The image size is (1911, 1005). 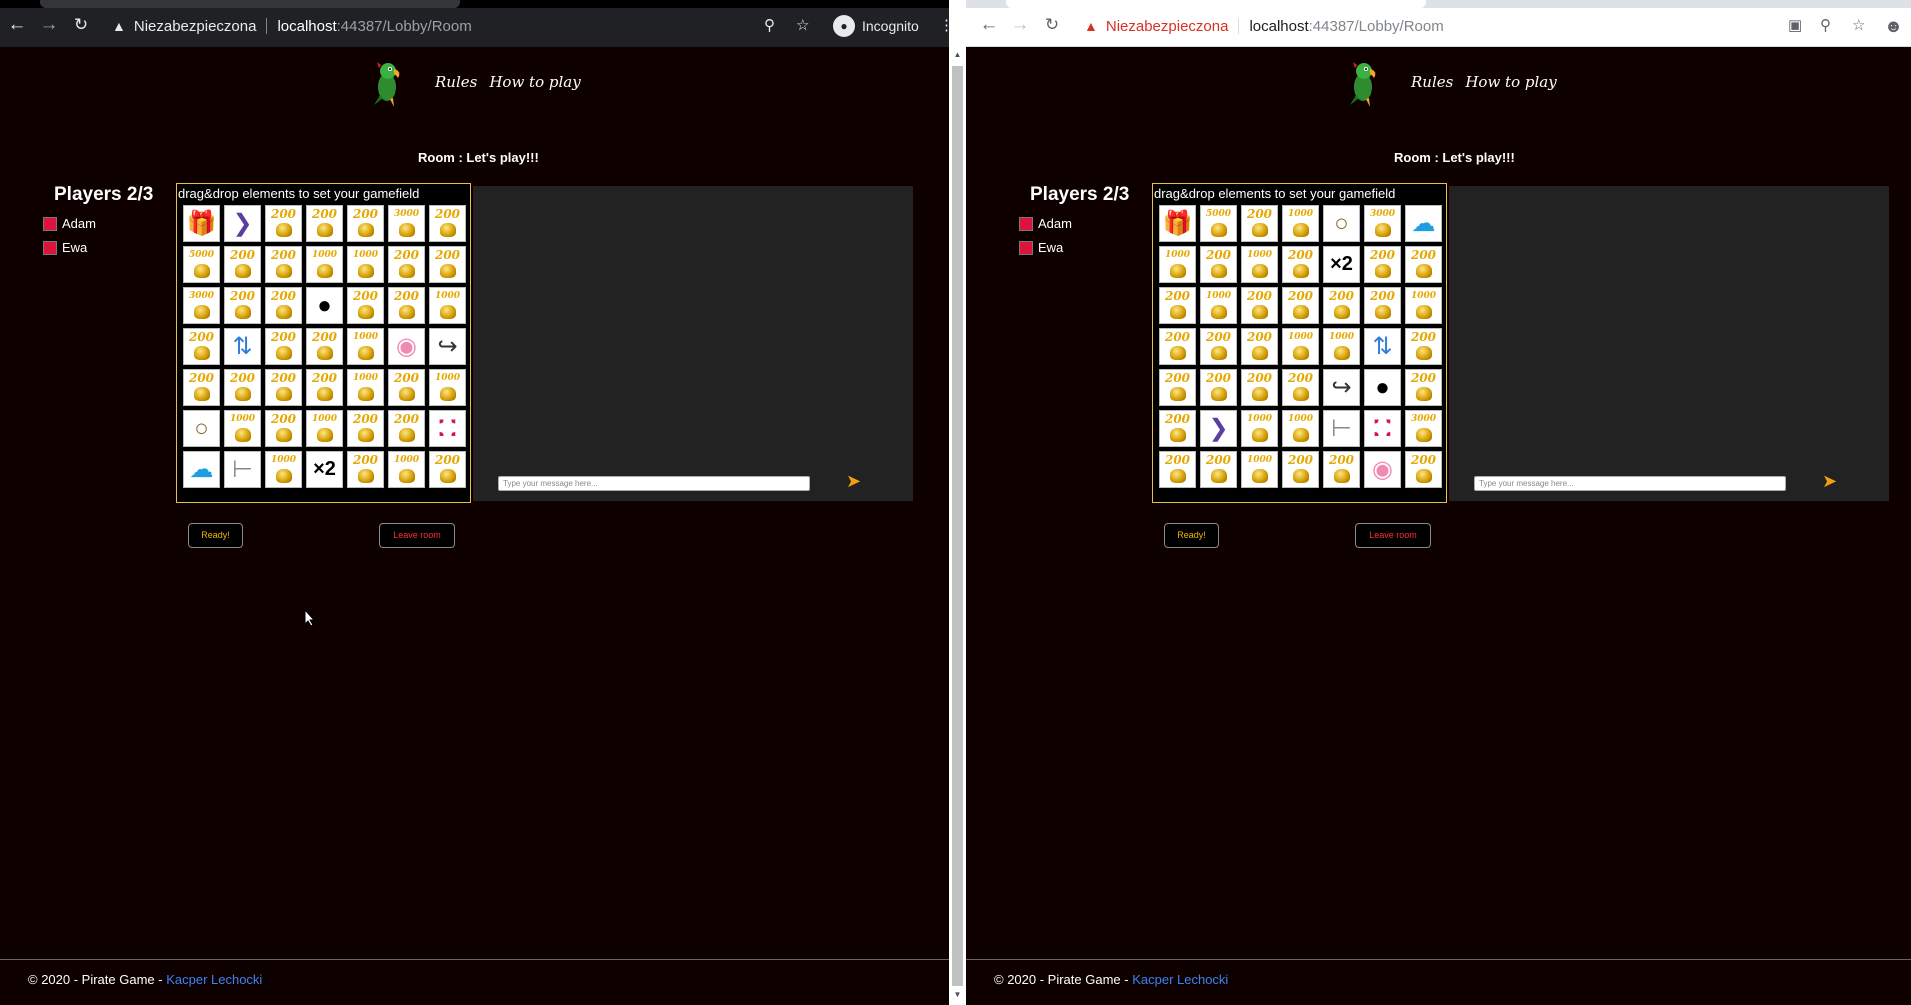 What do you see at coordinates (1795, 26) in the screenshot?
I see `translate-icon: ▣` at bounding box center [1795, 26].